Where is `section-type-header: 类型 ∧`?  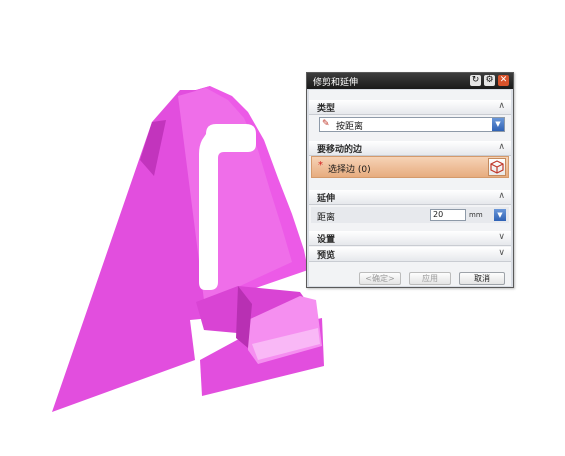 section-type-header: 类型 ∧ is located at coordinates (410, 107).